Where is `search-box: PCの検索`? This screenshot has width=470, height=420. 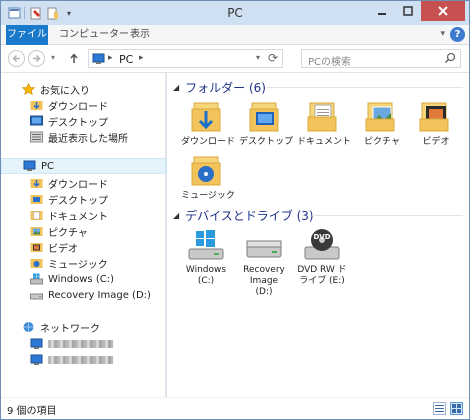
search-box: PCの検索 is located at coordinates (381, 58).